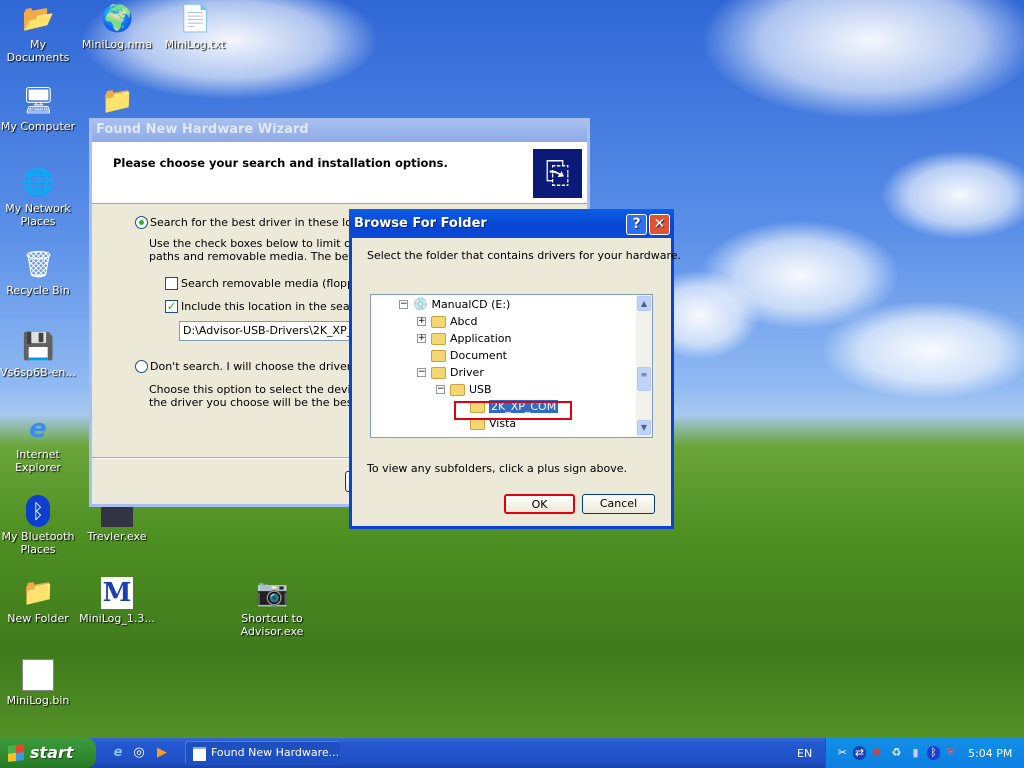 Image resolution: width=1024 pixels, height=768 pixels. Describe the element at coordinates (450, 373) in the screenshot. I see `tree-item-driver: − Driver` at that location.